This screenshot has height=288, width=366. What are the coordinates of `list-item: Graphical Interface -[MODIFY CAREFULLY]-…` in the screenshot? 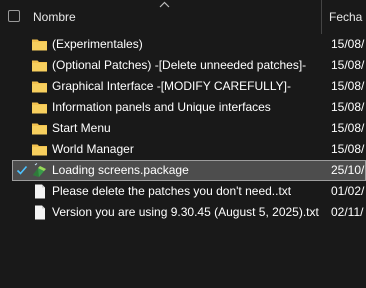 It's located at (189, 86).